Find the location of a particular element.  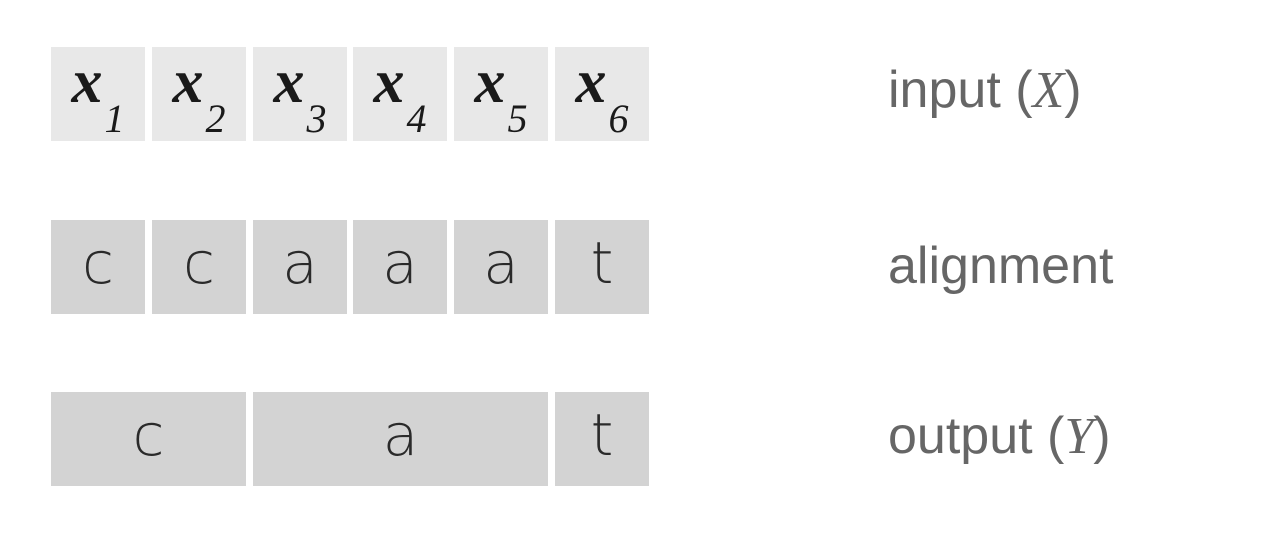

alignment-cell-1: c is located at coordinates (98, 267).